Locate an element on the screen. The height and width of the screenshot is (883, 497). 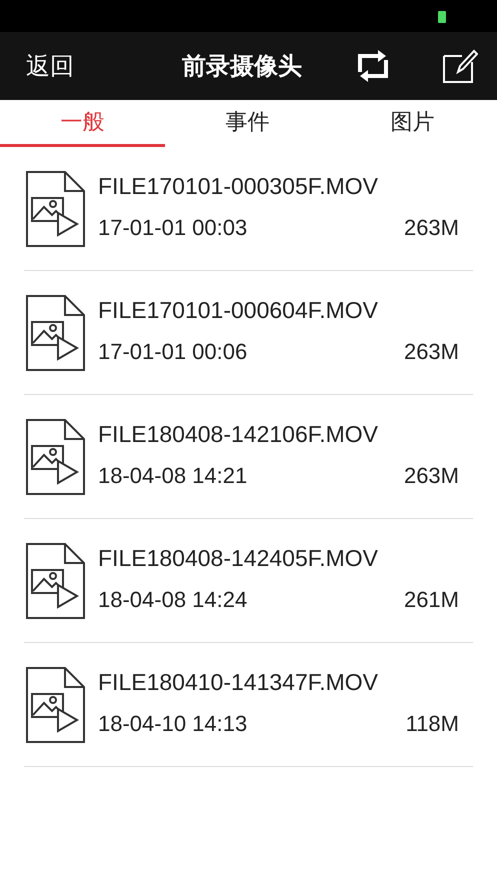
page-title: 前录摄像头 is located at coordinates (242, 66).